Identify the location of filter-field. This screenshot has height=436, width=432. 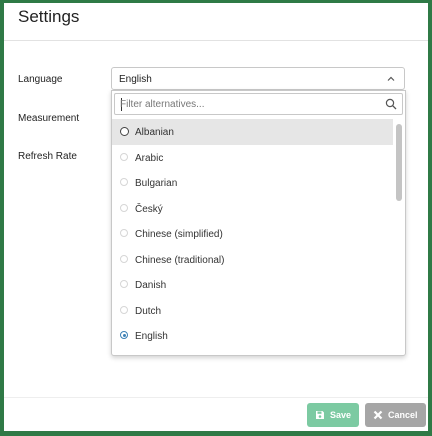
(258, 104).